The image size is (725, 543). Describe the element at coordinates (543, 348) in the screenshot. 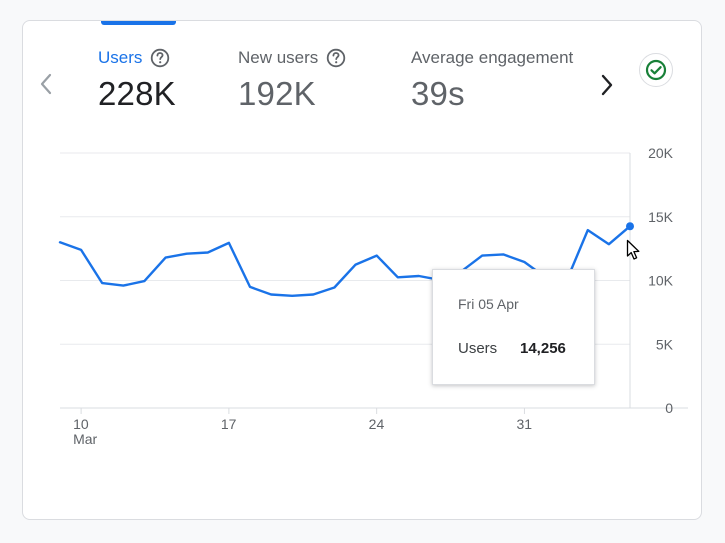

I see `tooltip-metric-value: 14,256` at that location.